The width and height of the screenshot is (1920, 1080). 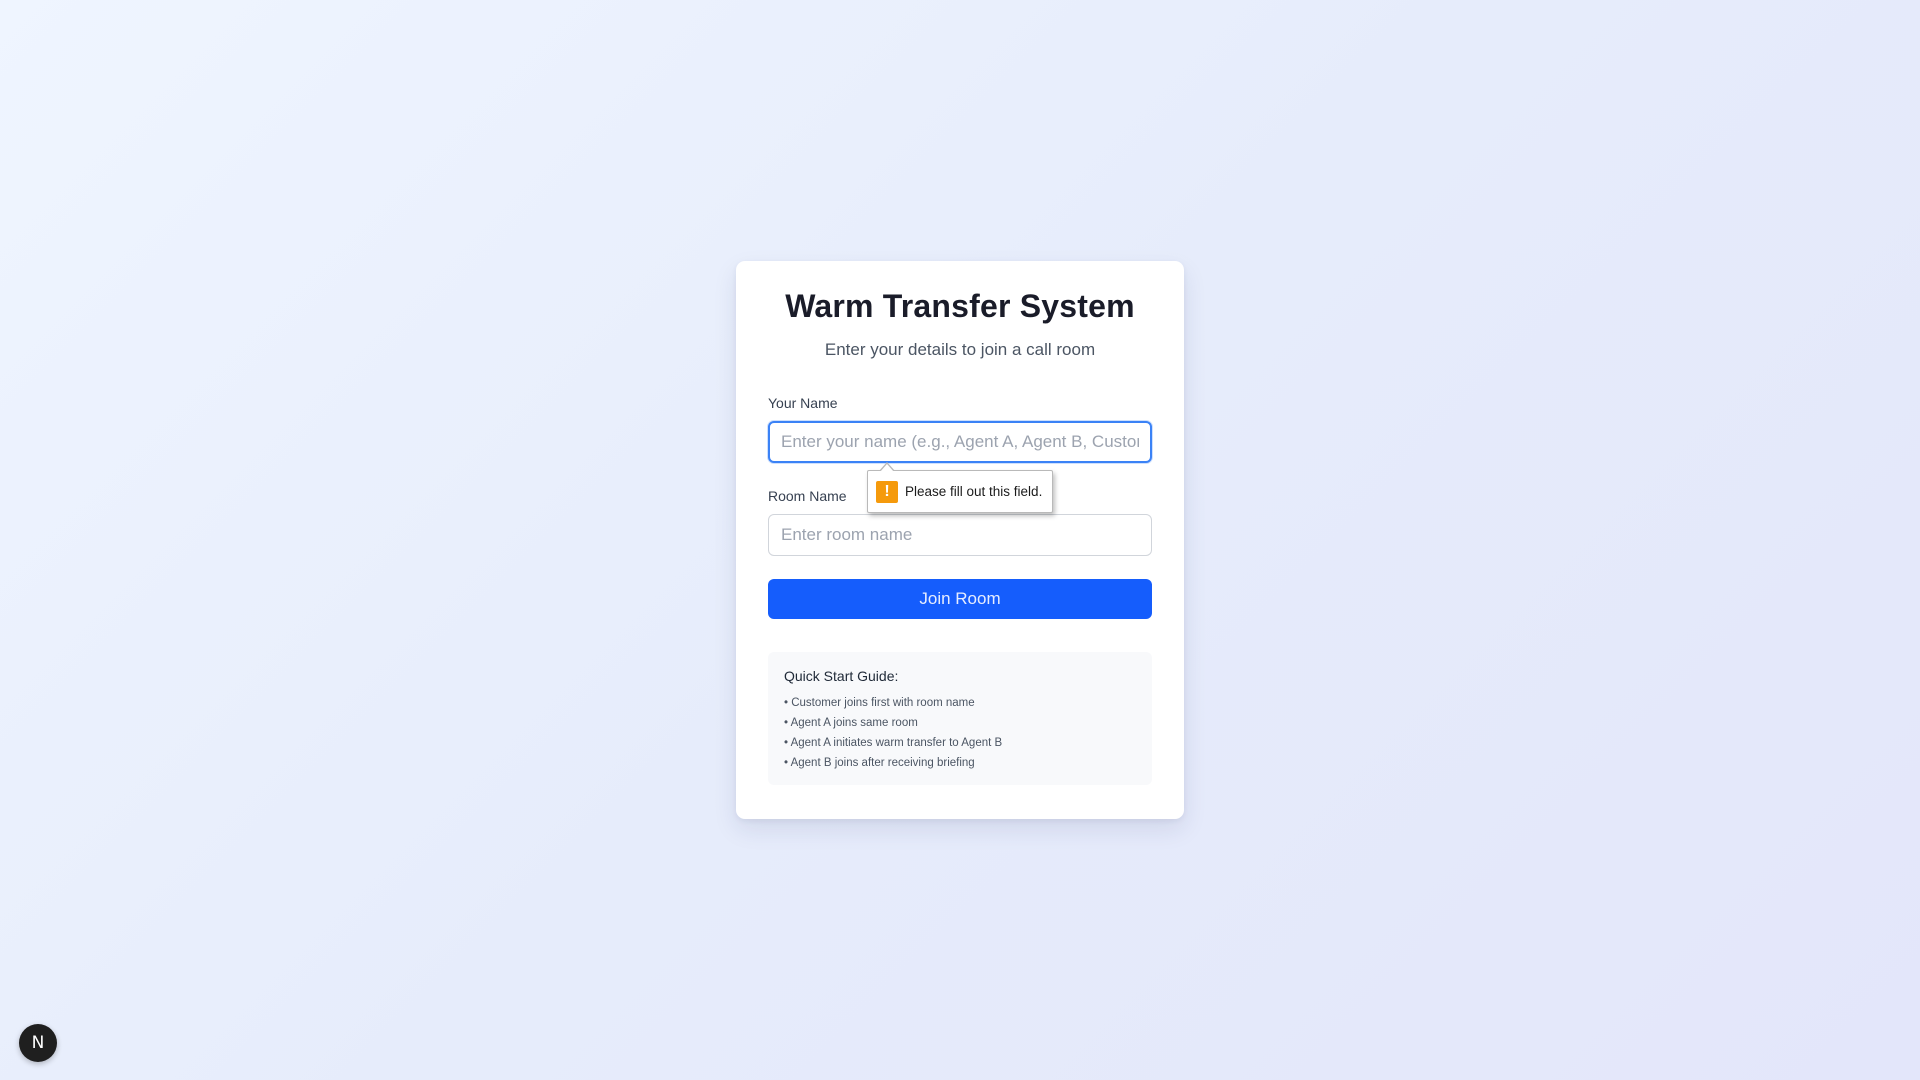 I want to click on badge-letter: N, so click(x=38, y=1043).